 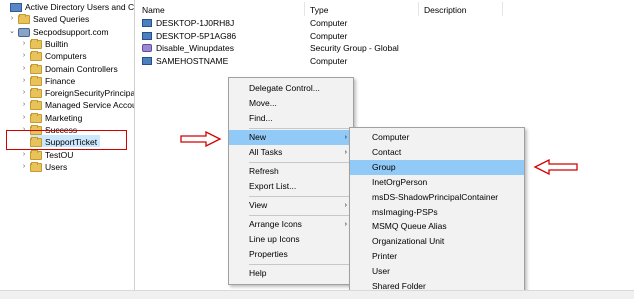 What do you see at coordinates (291, 239) in the screenshot?
I see `menu-item: Line up Icons` at bounding box center [291, 239].